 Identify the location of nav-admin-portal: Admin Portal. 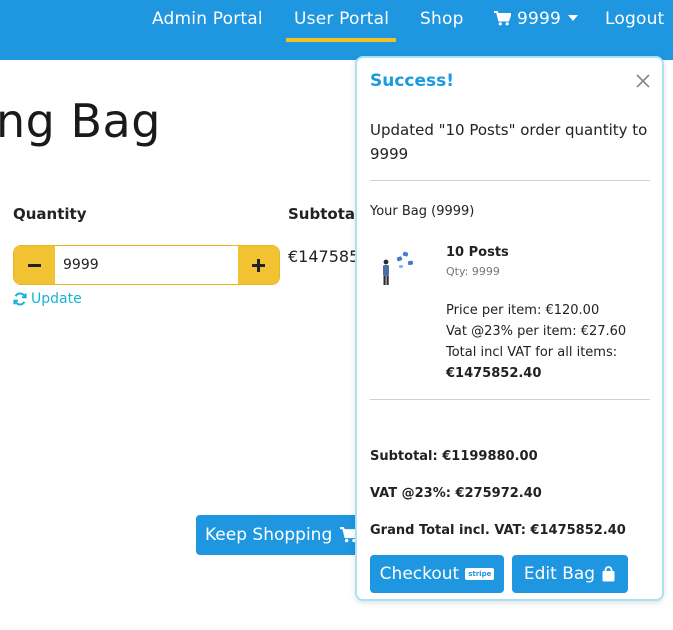
(207, 19).